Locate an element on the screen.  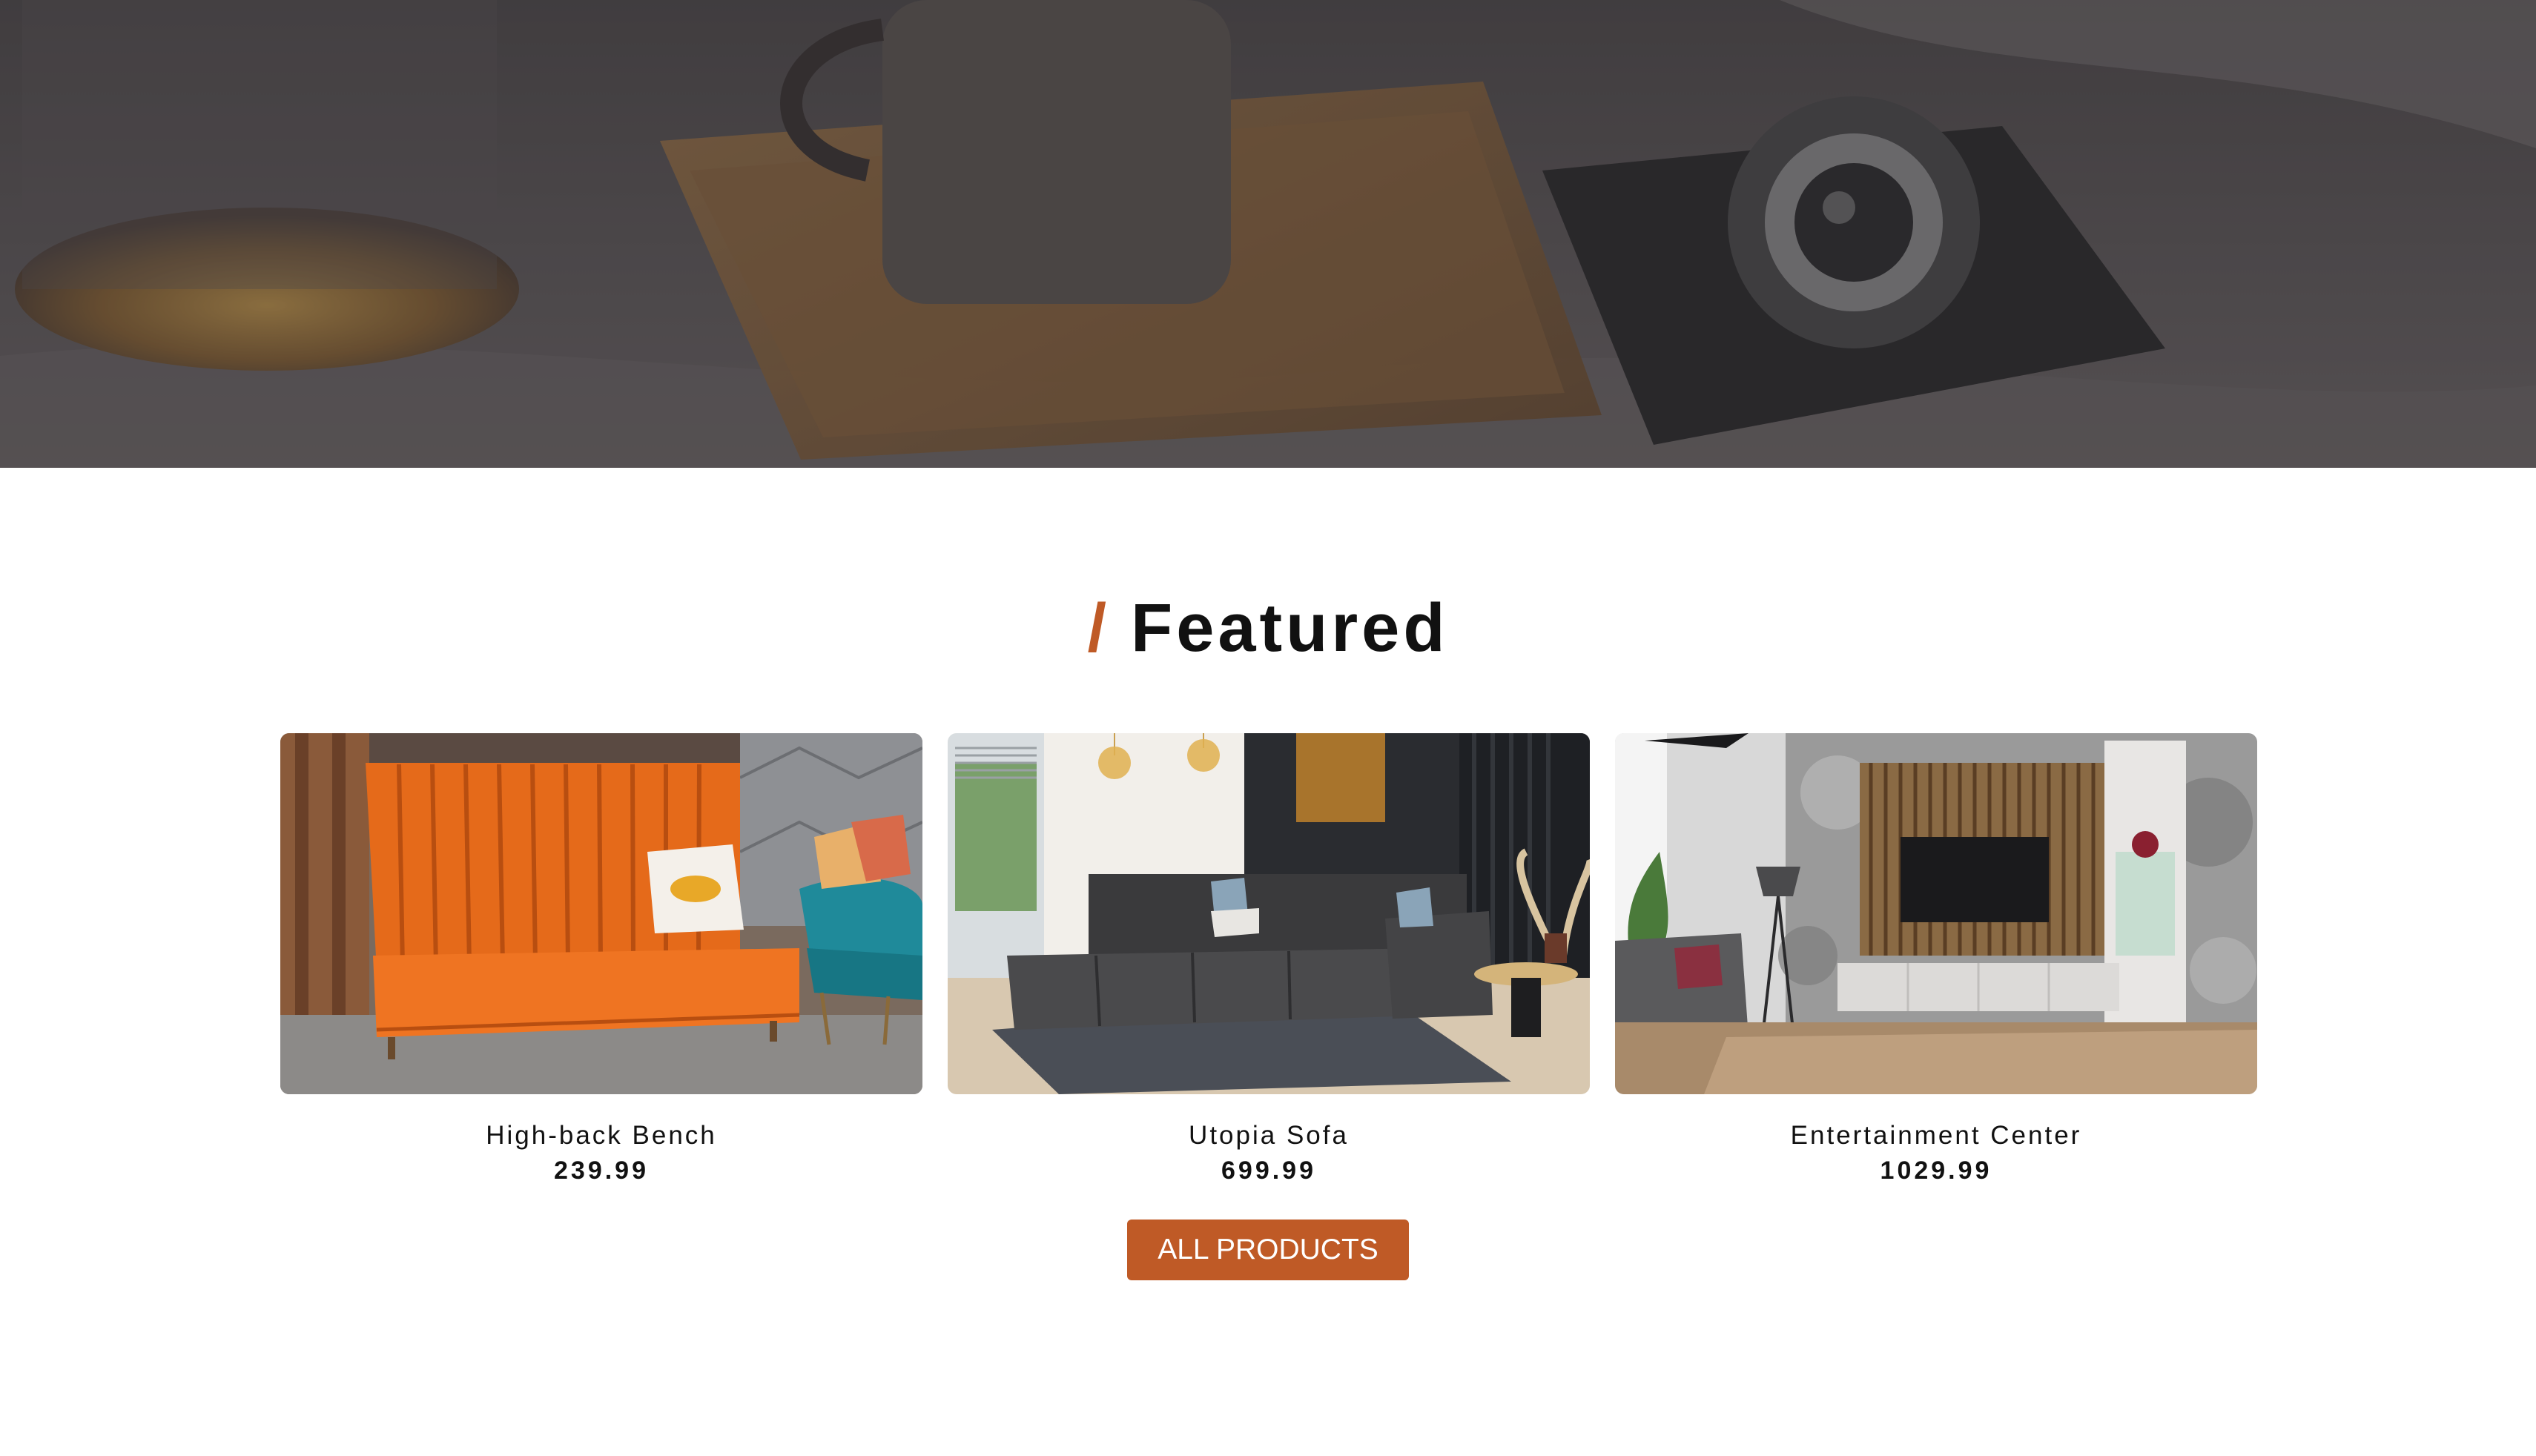
product-card: Entertainment Center 1029.99 is located at coordinates (1936, 959).